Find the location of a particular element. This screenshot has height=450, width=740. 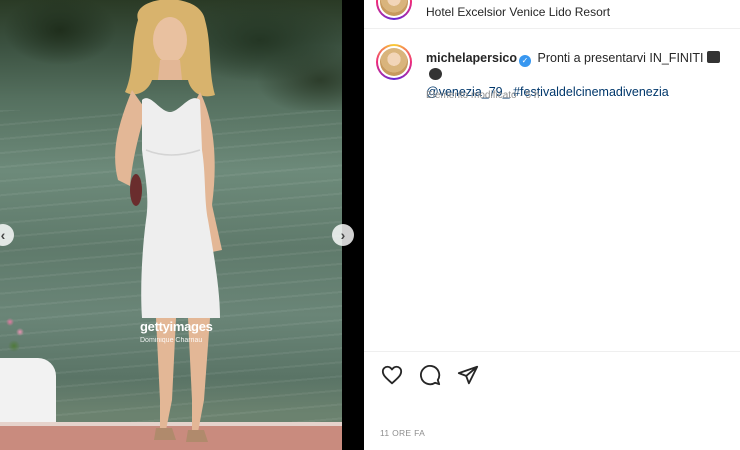

chevron-right-icon: › is located at coordinates (343, 235).